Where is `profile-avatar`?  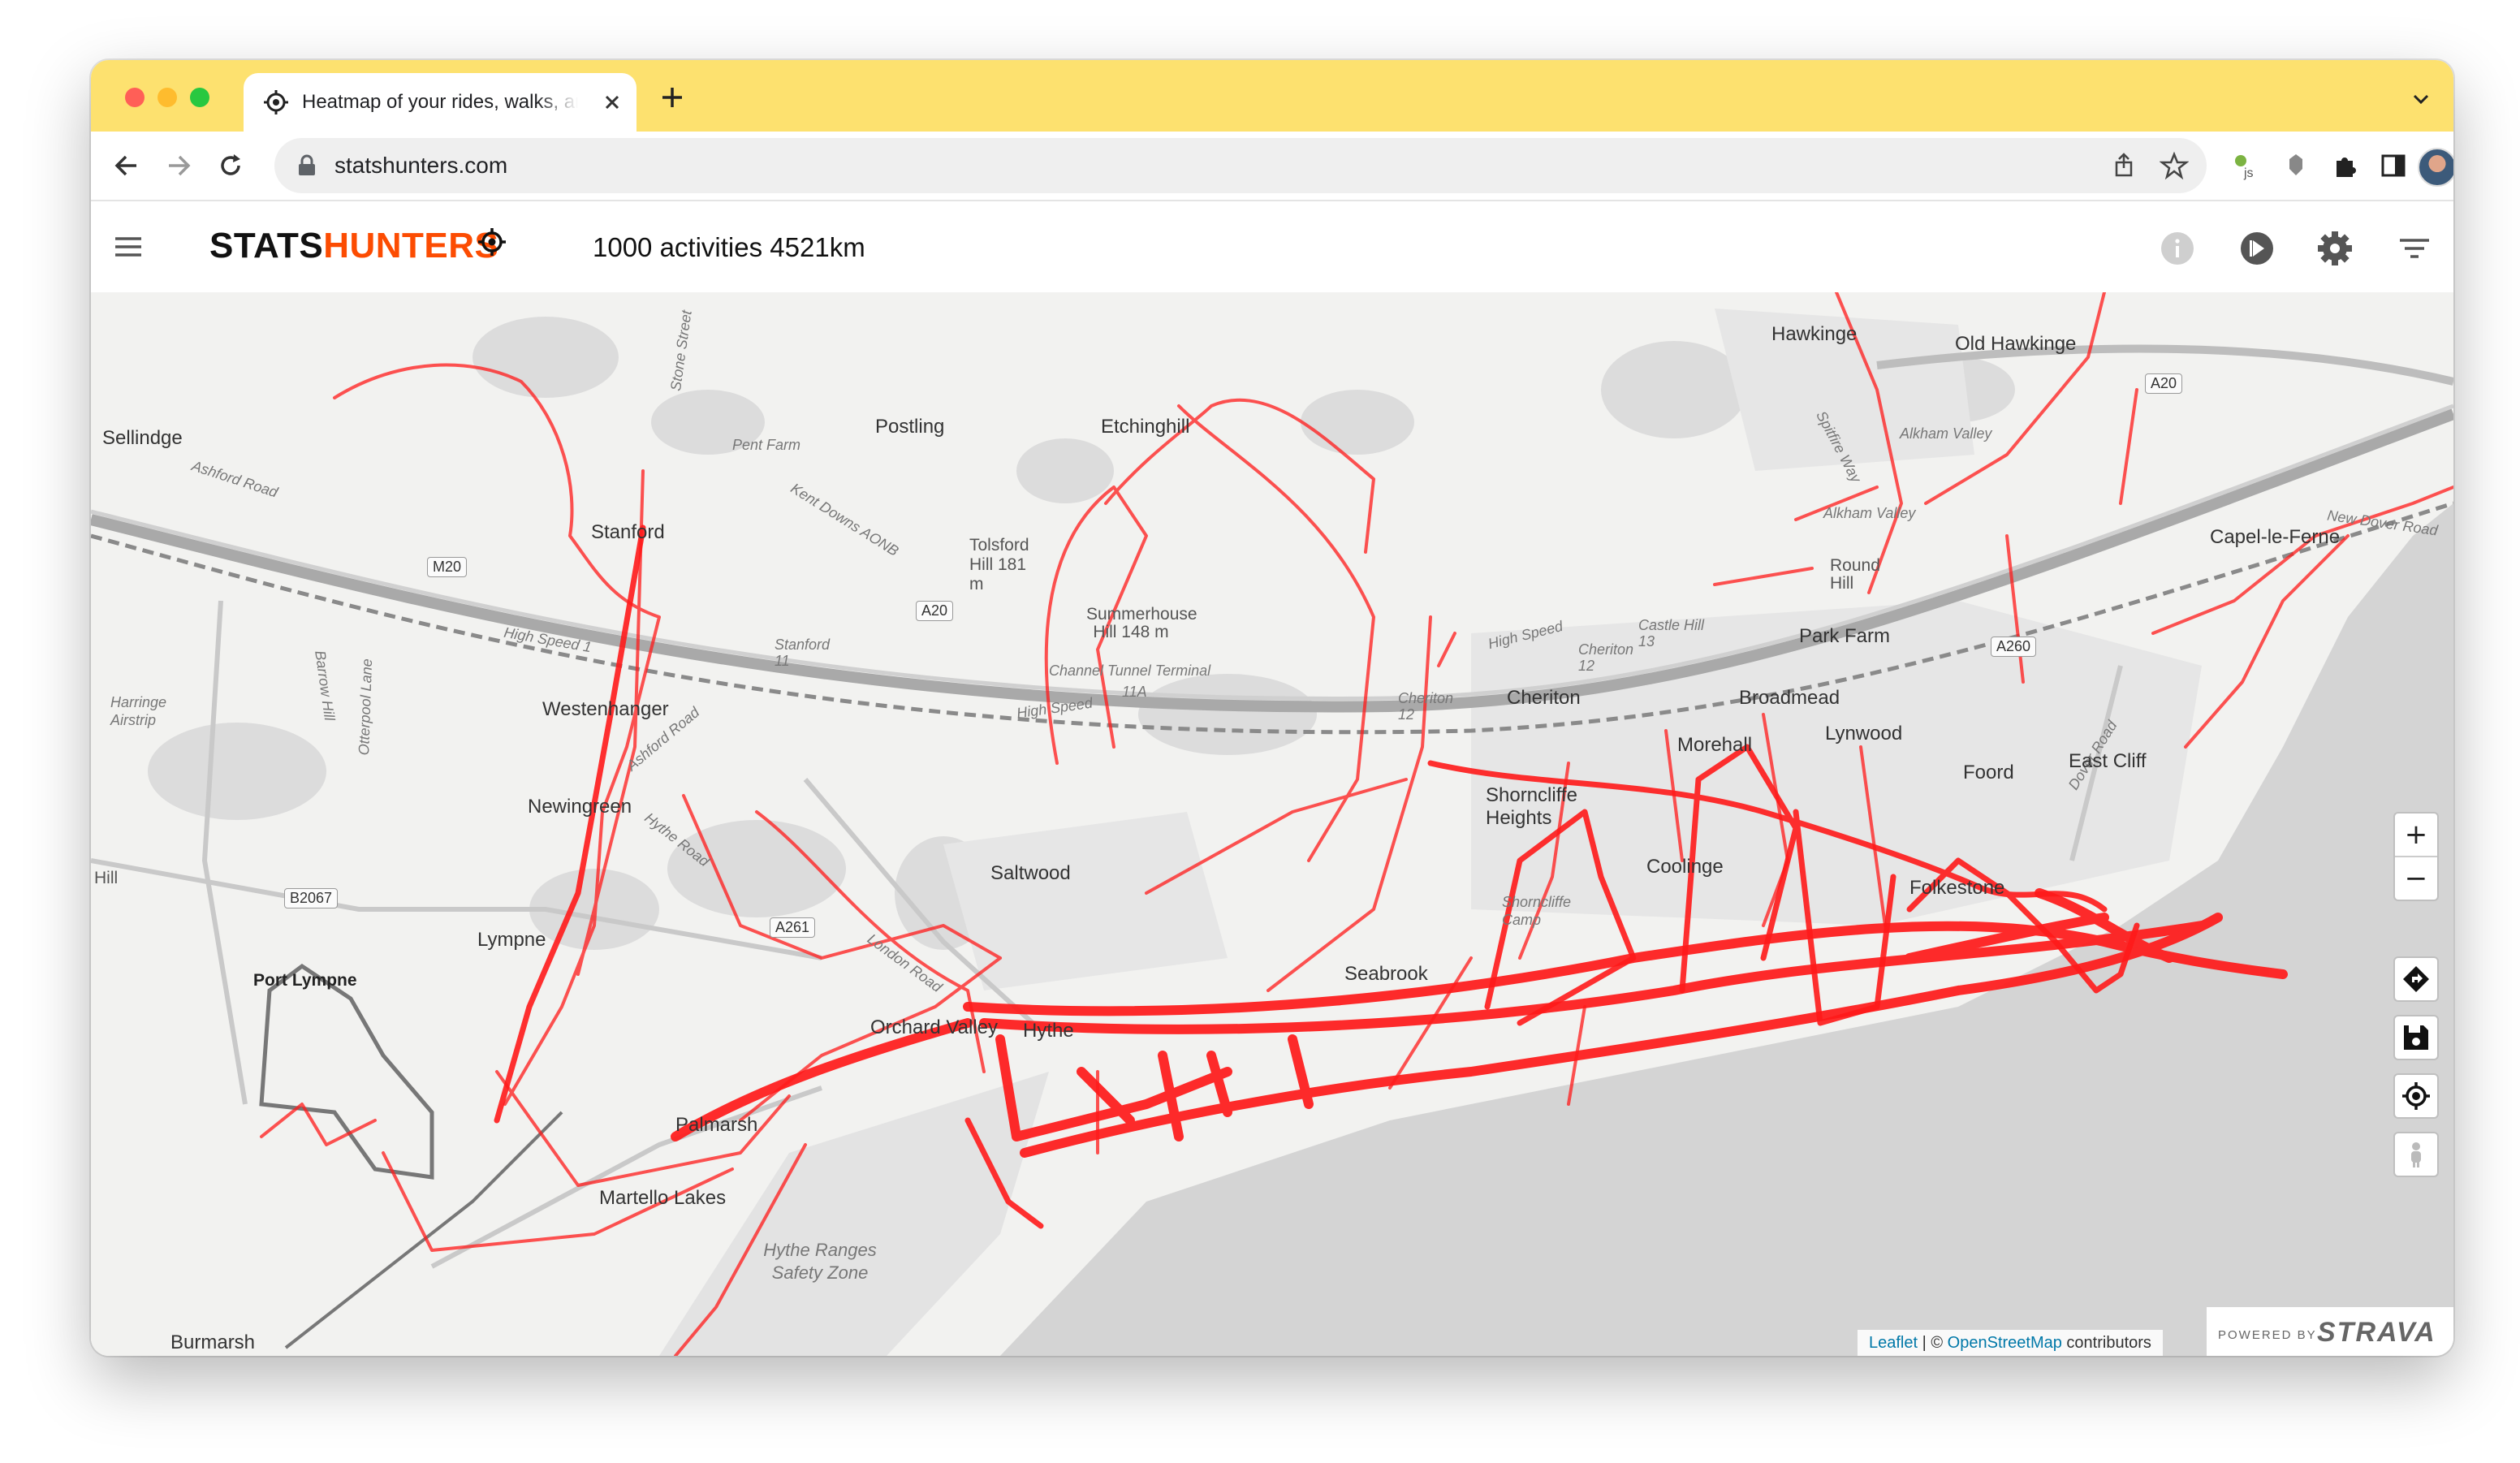 profile-avatar is located at coordinates (2436, 168).